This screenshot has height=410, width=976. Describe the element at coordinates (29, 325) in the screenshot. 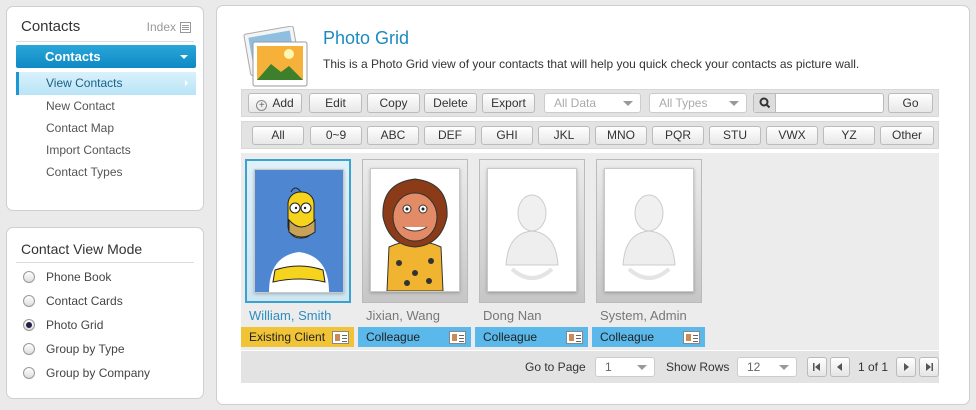

I see `radio-button-selected` at that location.